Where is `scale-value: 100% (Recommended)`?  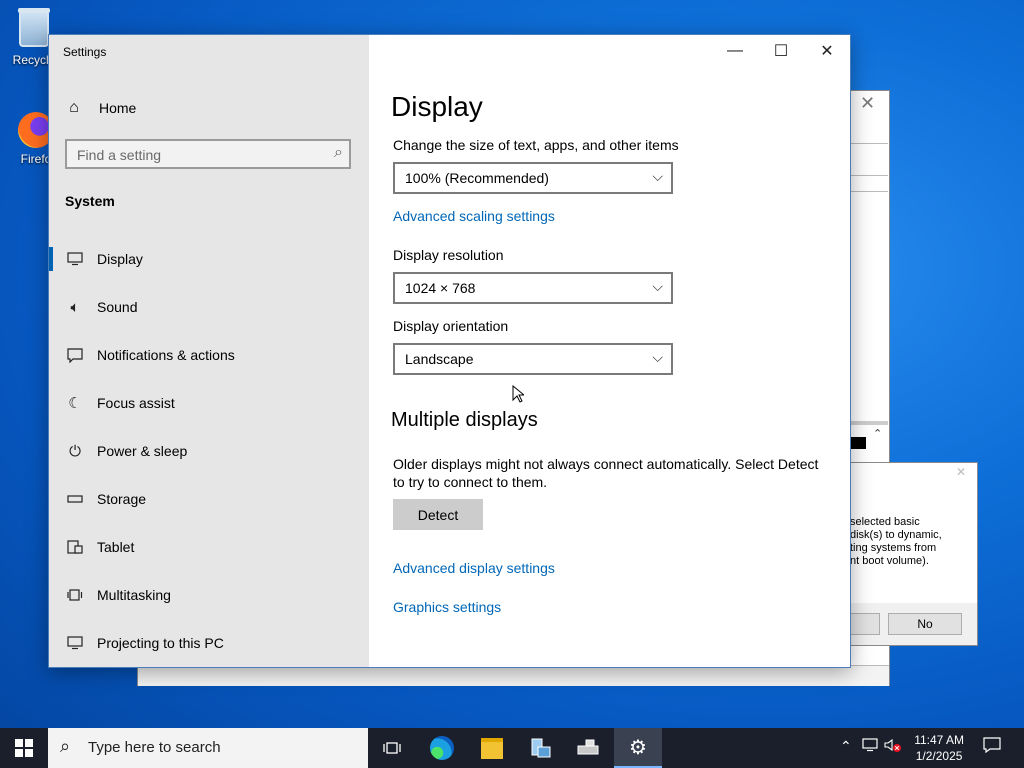 scale-value: 100% (Recommended) is located at coordinates (477, 178).